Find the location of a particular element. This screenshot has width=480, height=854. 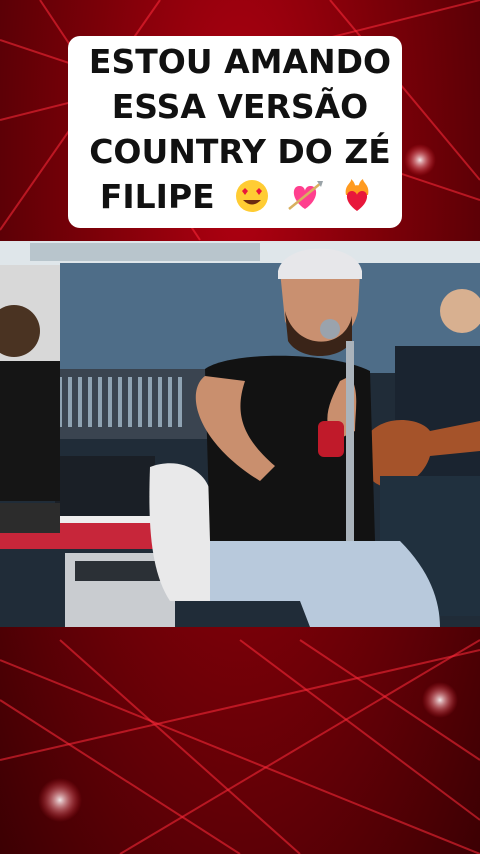

caption-line-2: ESSA VERSÃO is located at coordinates (240, 106).